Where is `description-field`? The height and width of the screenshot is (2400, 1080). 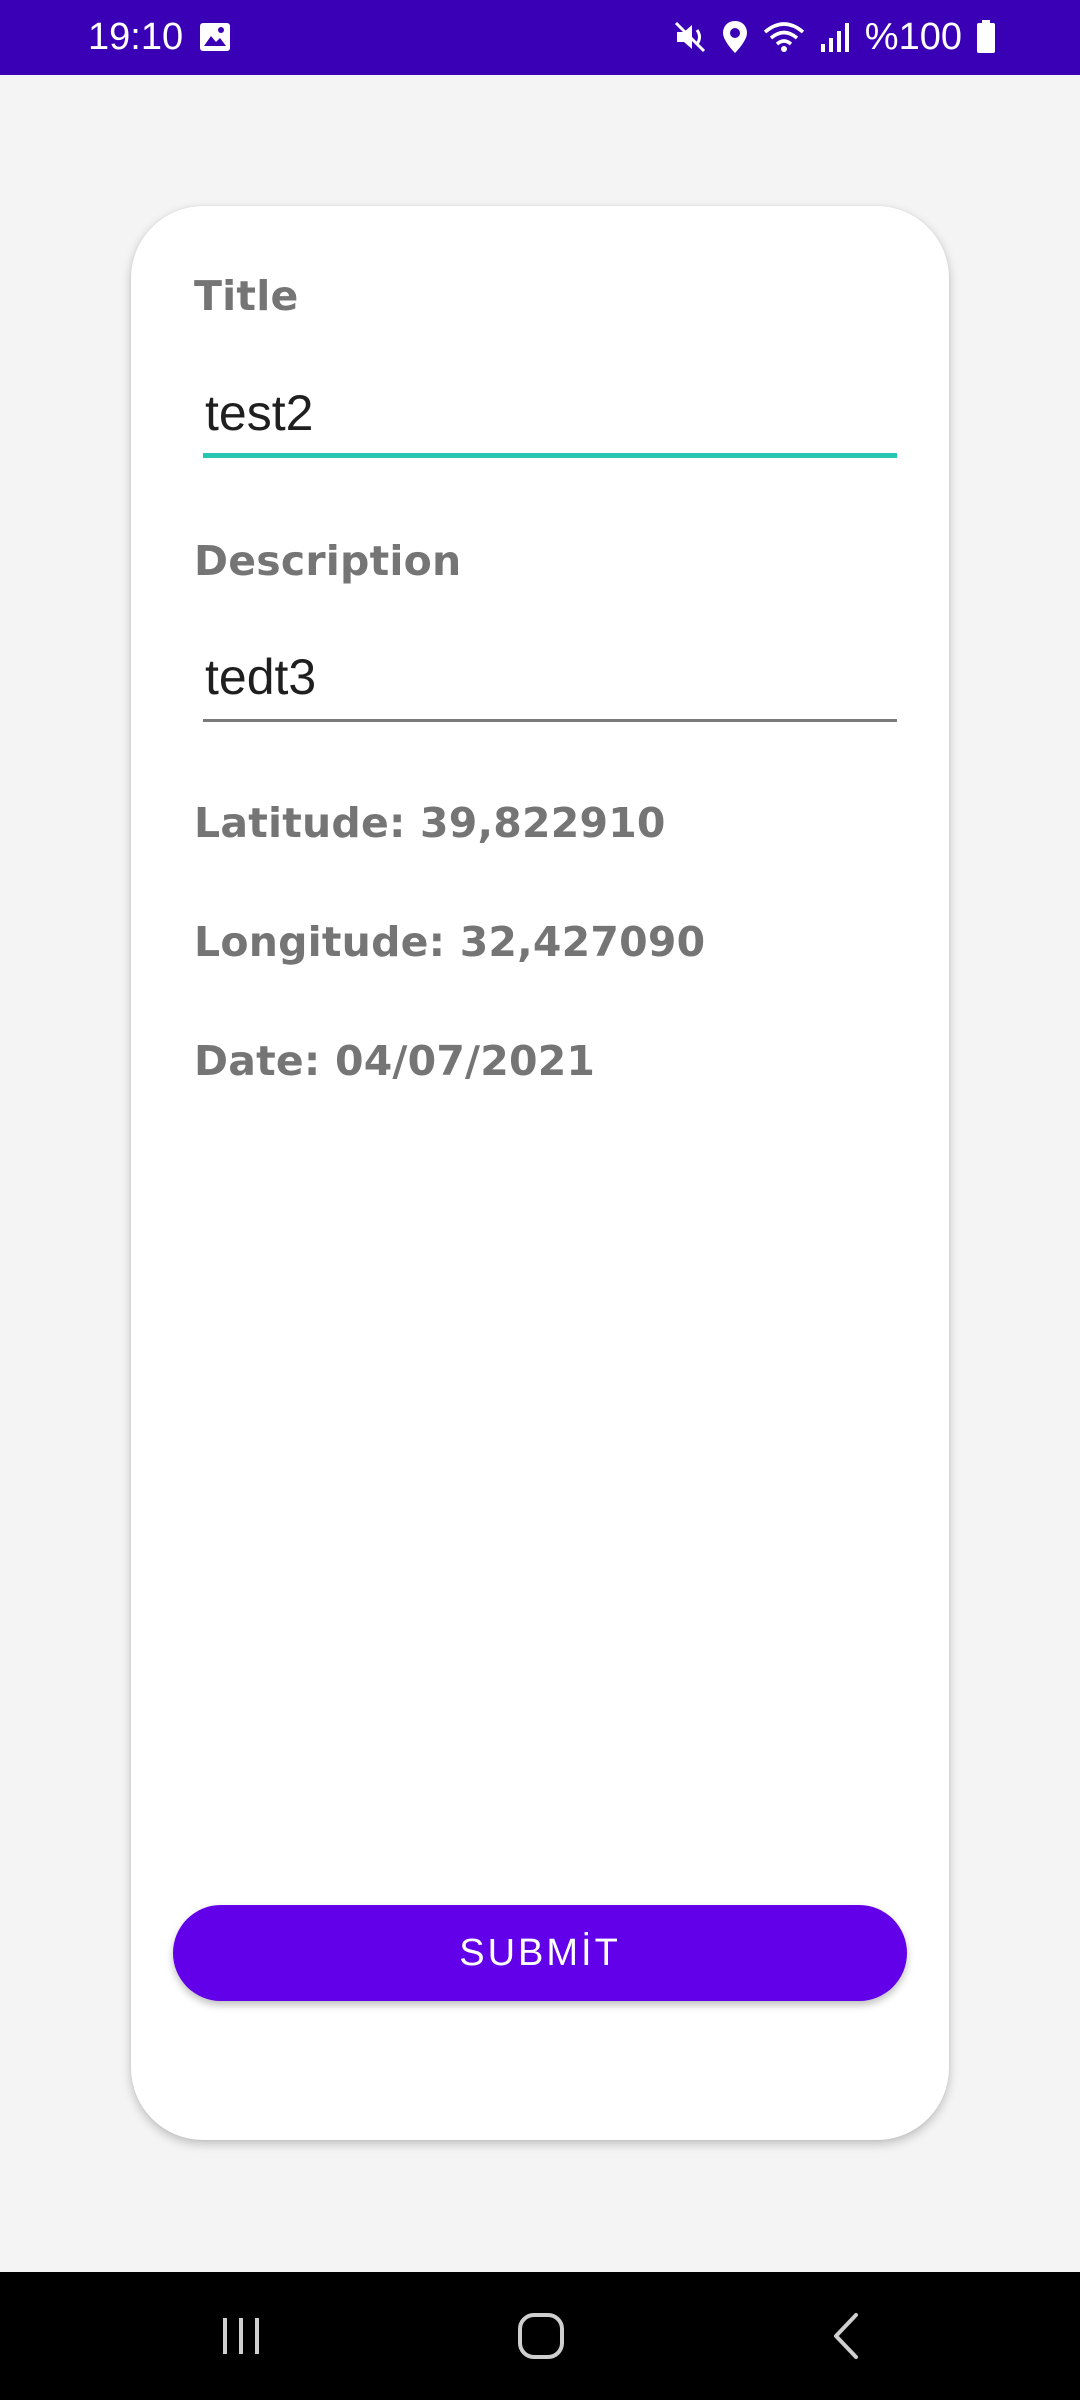 description-field is located at coordinates (550, 681).